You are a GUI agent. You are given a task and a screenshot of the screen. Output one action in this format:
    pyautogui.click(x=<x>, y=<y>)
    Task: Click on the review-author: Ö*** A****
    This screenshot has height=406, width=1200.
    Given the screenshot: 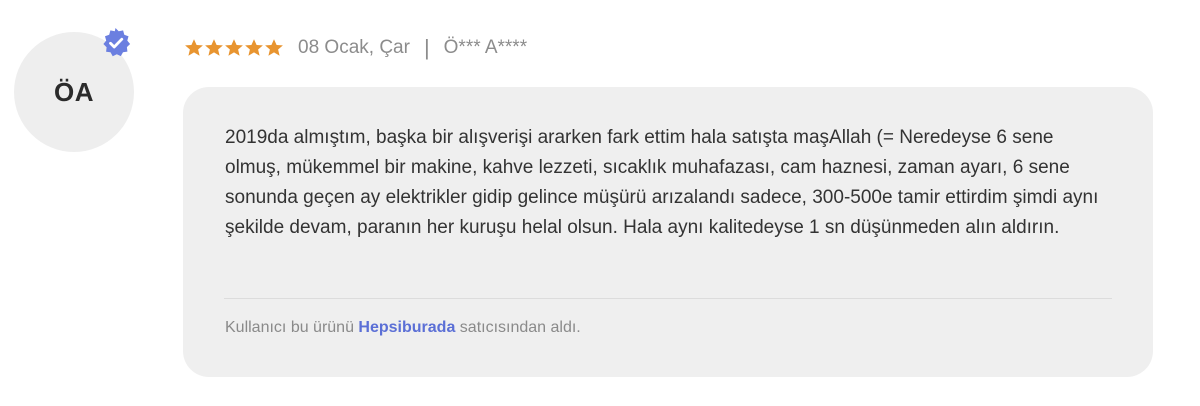 What is the action you would take?
    pyautogui.click(x=485, y=47)
    